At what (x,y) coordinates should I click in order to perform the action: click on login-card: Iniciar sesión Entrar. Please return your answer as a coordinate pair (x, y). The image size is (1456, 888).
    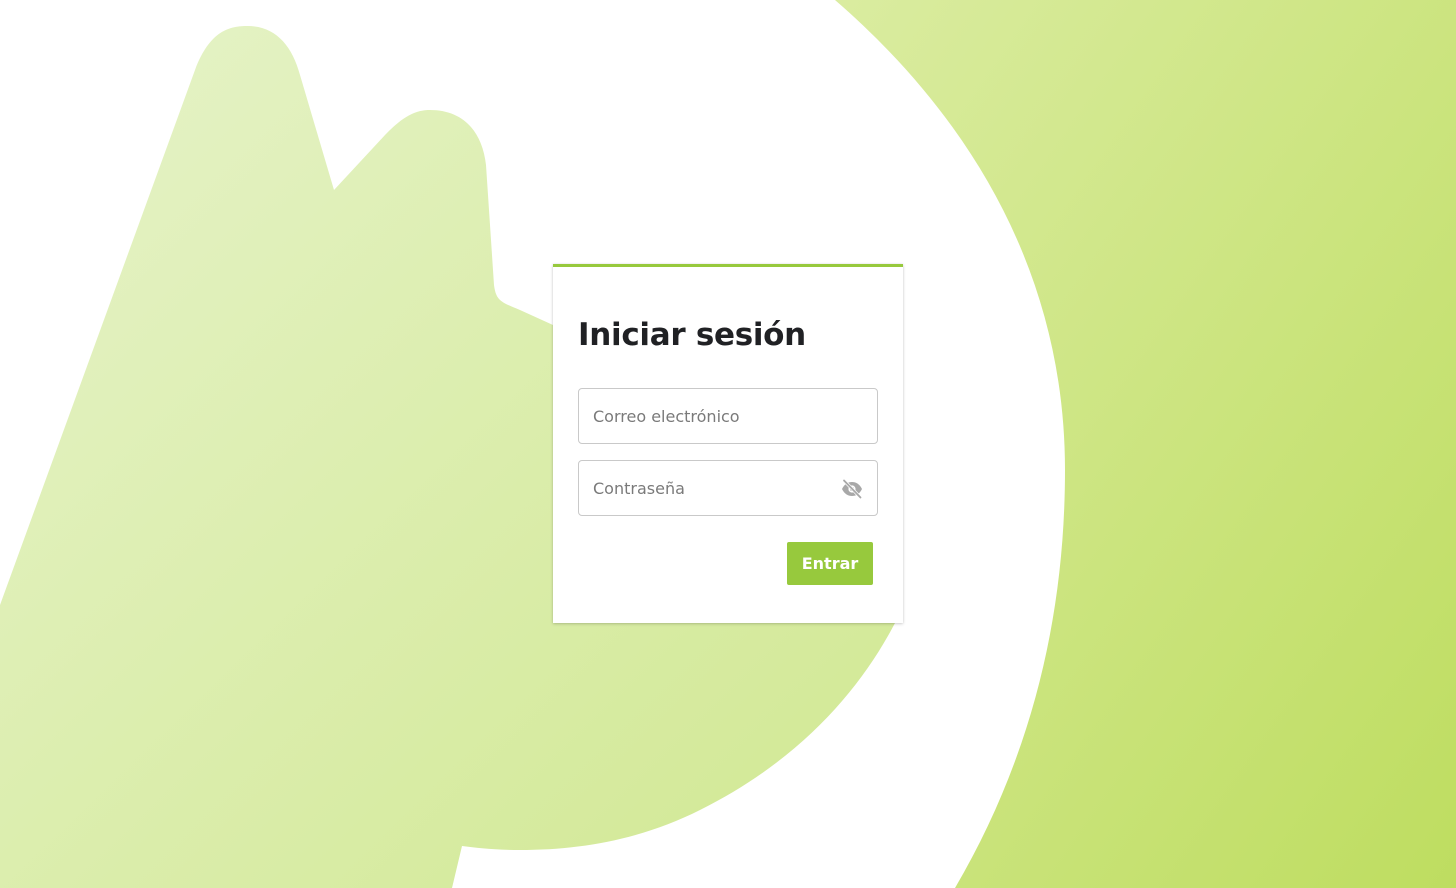
    Looking at the image, I should click on (728, 443).